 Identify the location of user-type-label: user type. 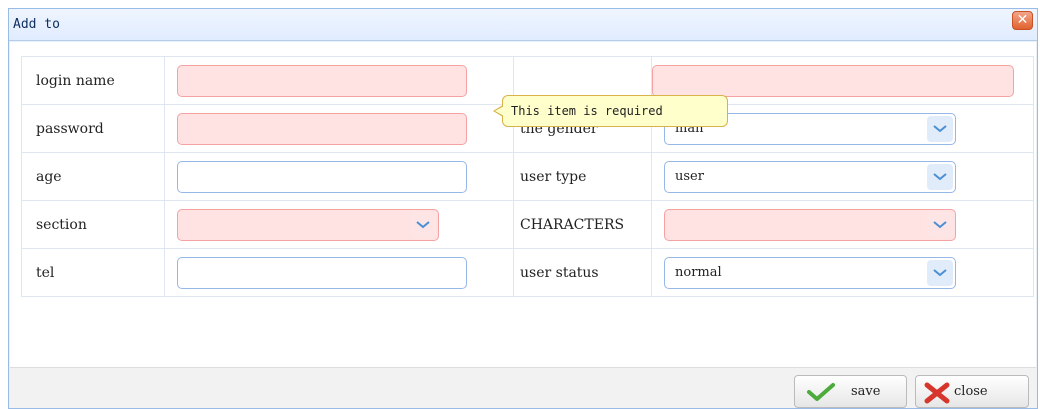
(583, 177).